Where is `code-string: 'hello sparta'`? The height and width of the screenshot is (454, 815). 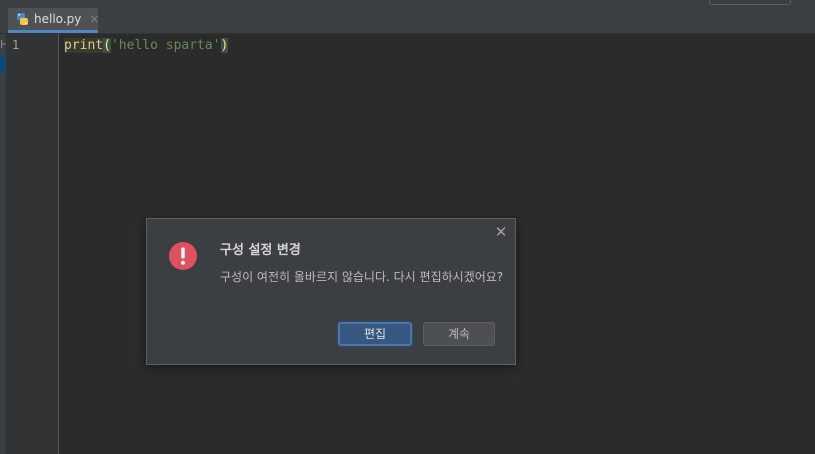
code-string: 'hello sparta' is located at coordinates (165, 45).